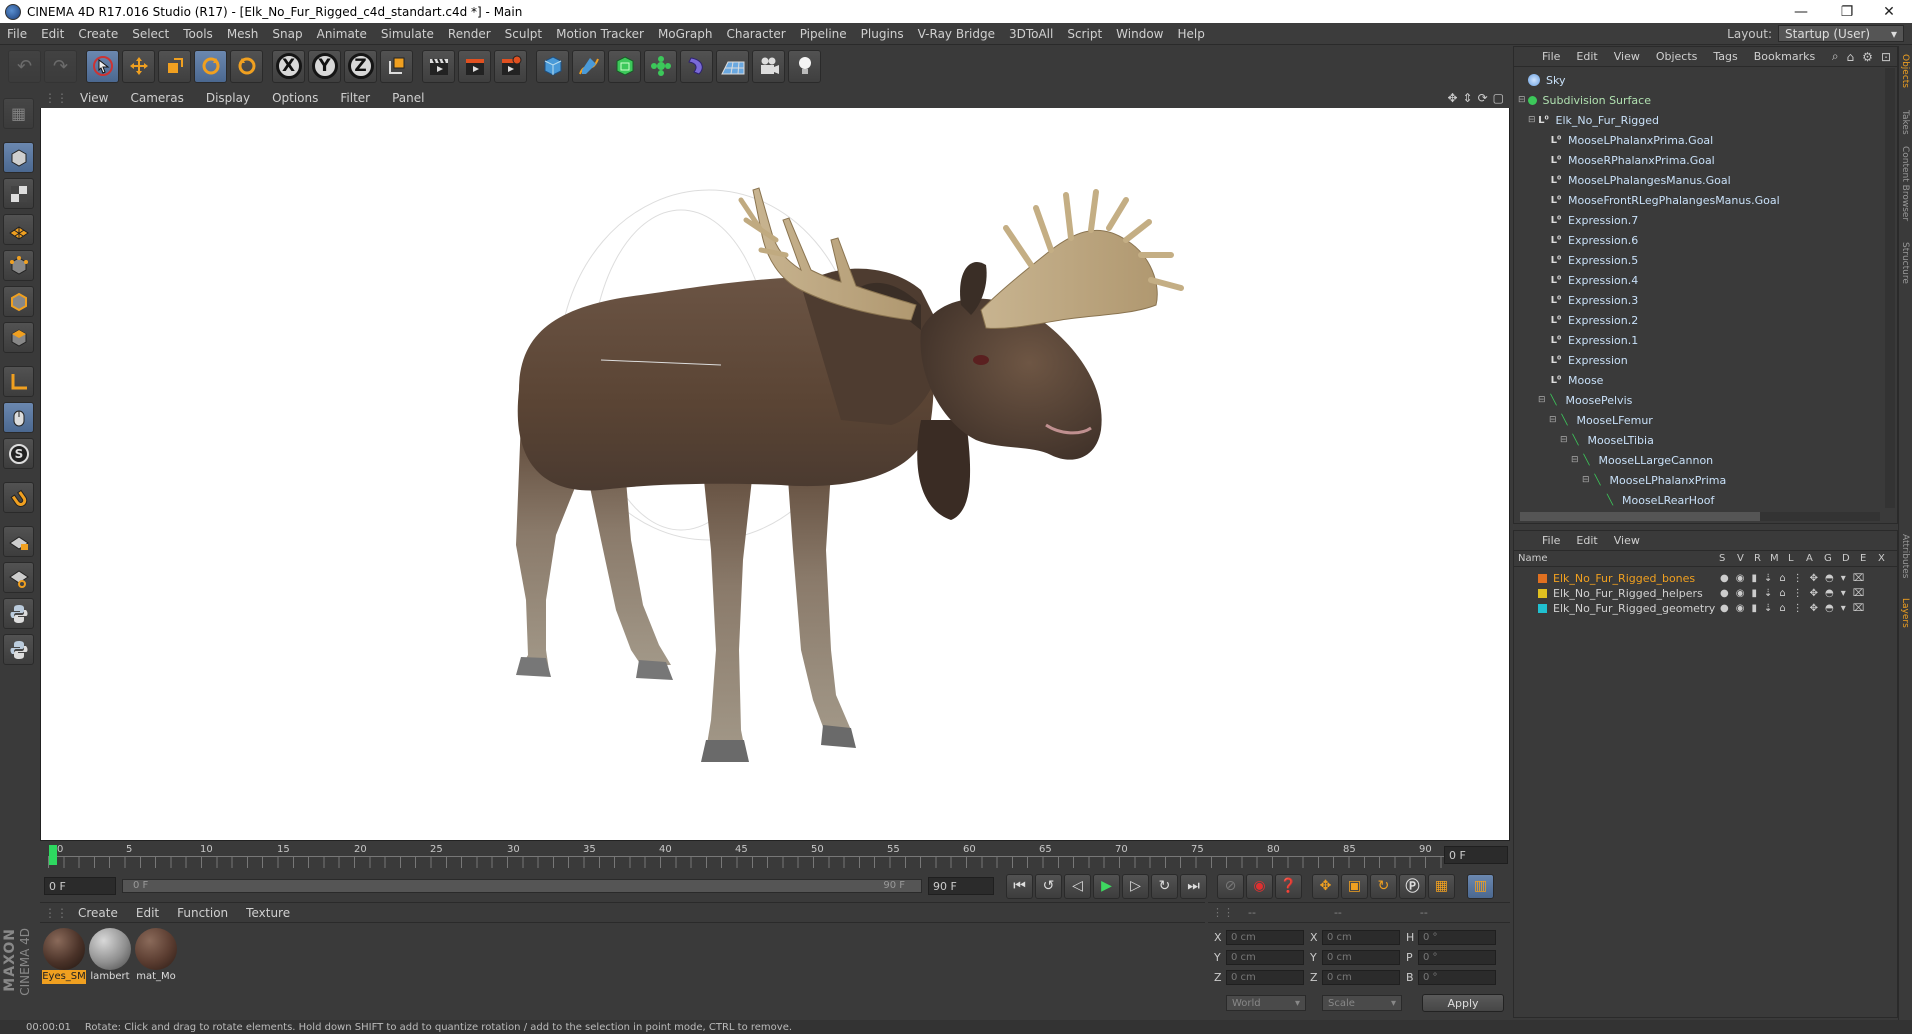 The image size is (1912, 1034). Describe the element at coordinates (287, 34) in the screenshot. I see `menu-snap: Snap` at that location.